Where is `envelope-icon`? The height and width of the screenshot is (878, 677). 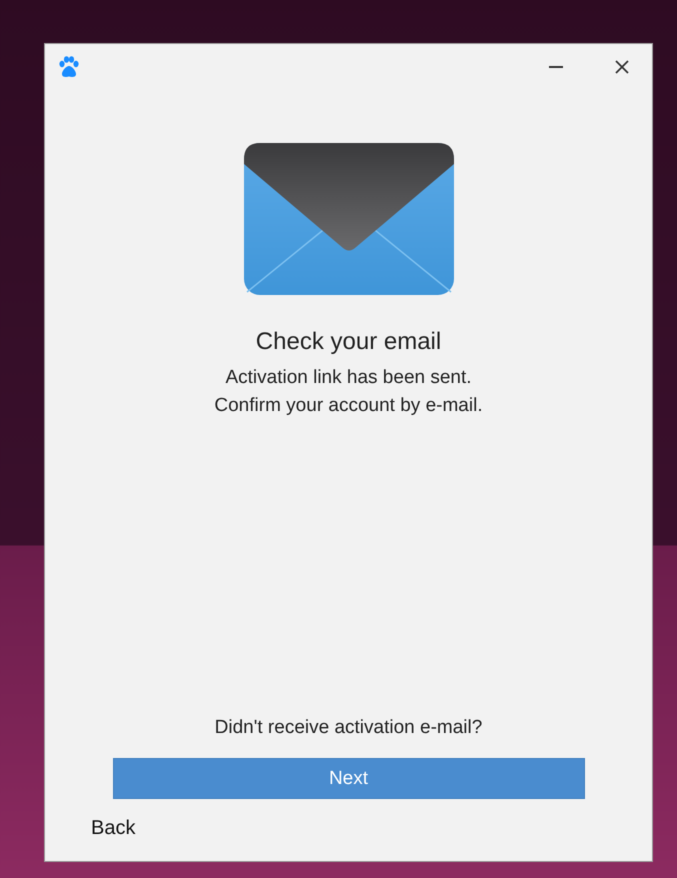 envelope-icon is located at coordinates (348, 219).